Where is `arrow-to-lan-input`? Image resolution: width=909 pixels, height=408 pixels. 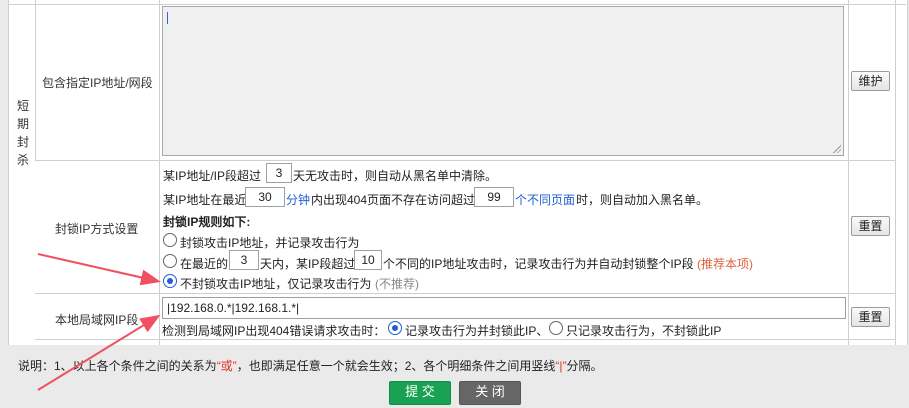 arrow-to-lan-input is located at coordinates (99, 352).